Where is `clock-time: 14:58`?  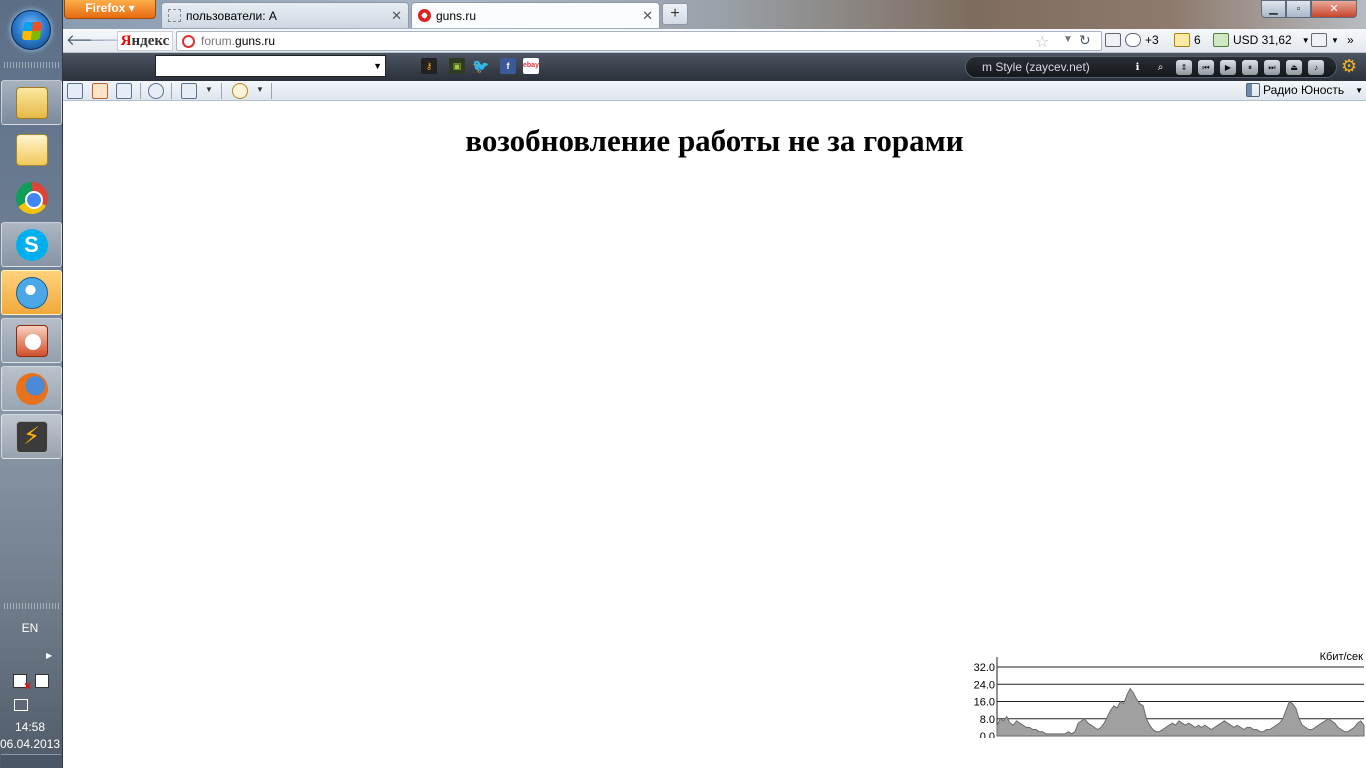
clock-time: 14:58 is located at coordinates (30, 727).